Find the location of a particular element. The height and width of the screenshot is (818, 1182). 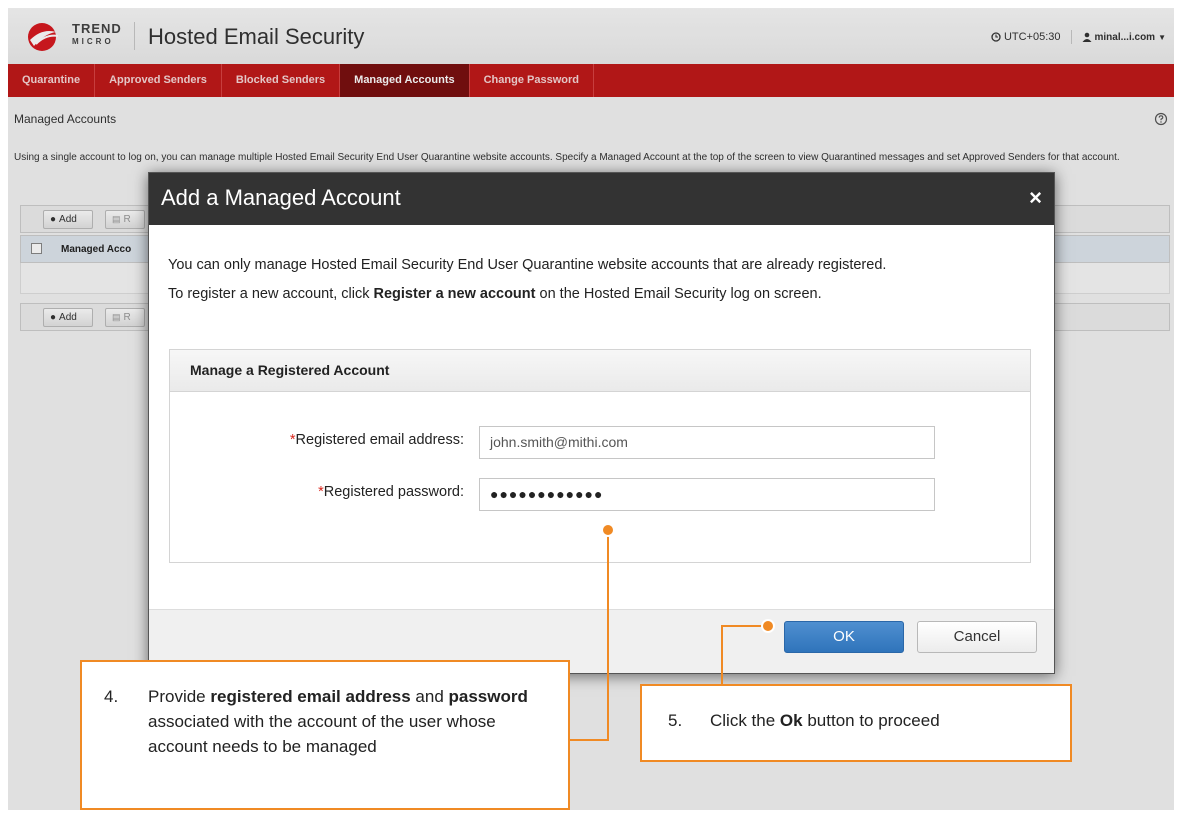

password-field: ●●●●●●●●●●●● is located at coordinates (707, 494).